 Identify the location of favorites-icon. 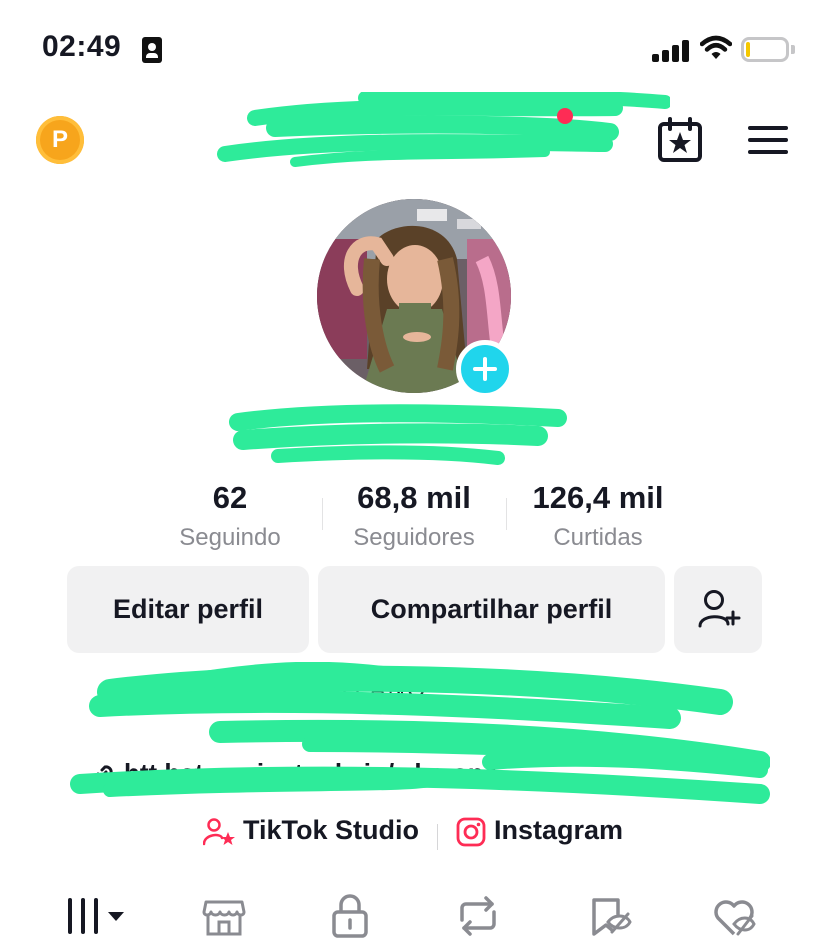
(610, 916).